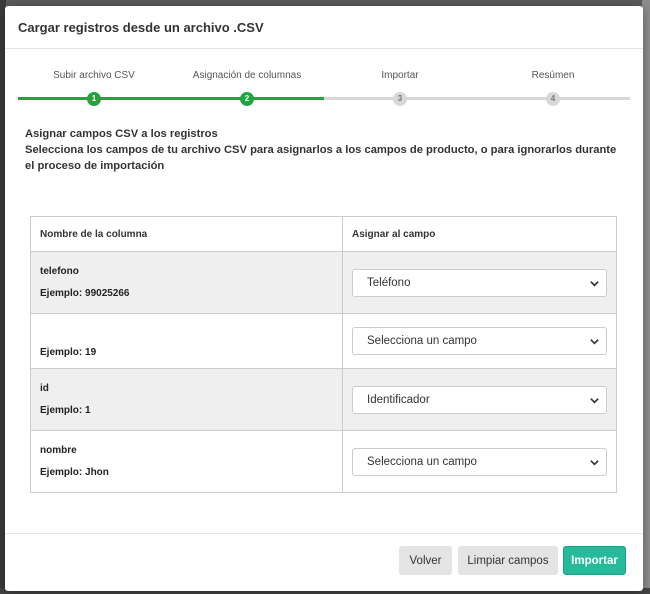 The width and height of the screenshot is (650, 594). What do you see at coordinates (94, 99) in the screenshot?
I see `step-dot-1: 1` at bounding box center [94, 99].